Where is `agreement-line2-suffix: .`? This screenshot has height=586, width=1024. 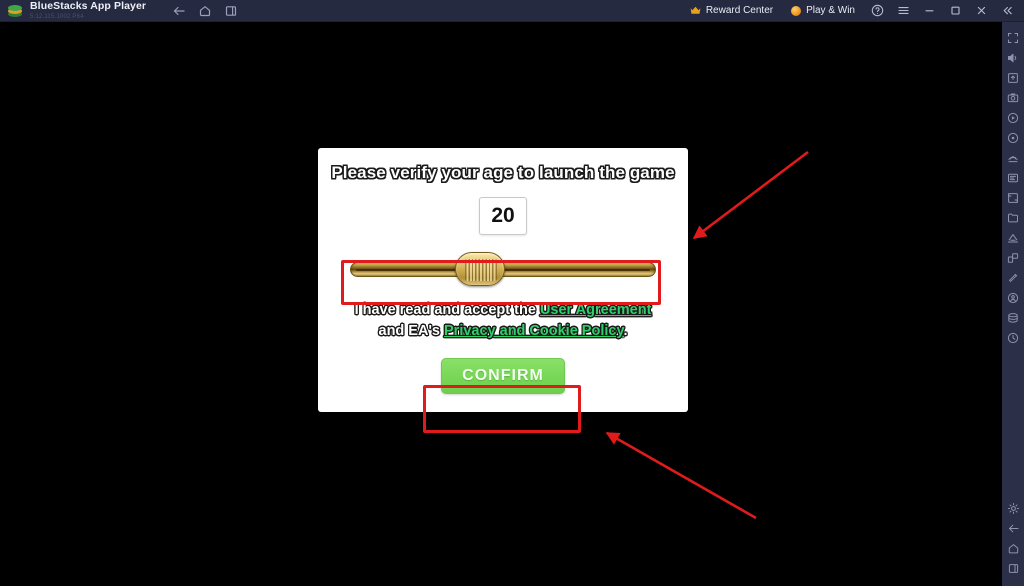 agreement-line2-suffix: . is located at coordinates (625, 331).